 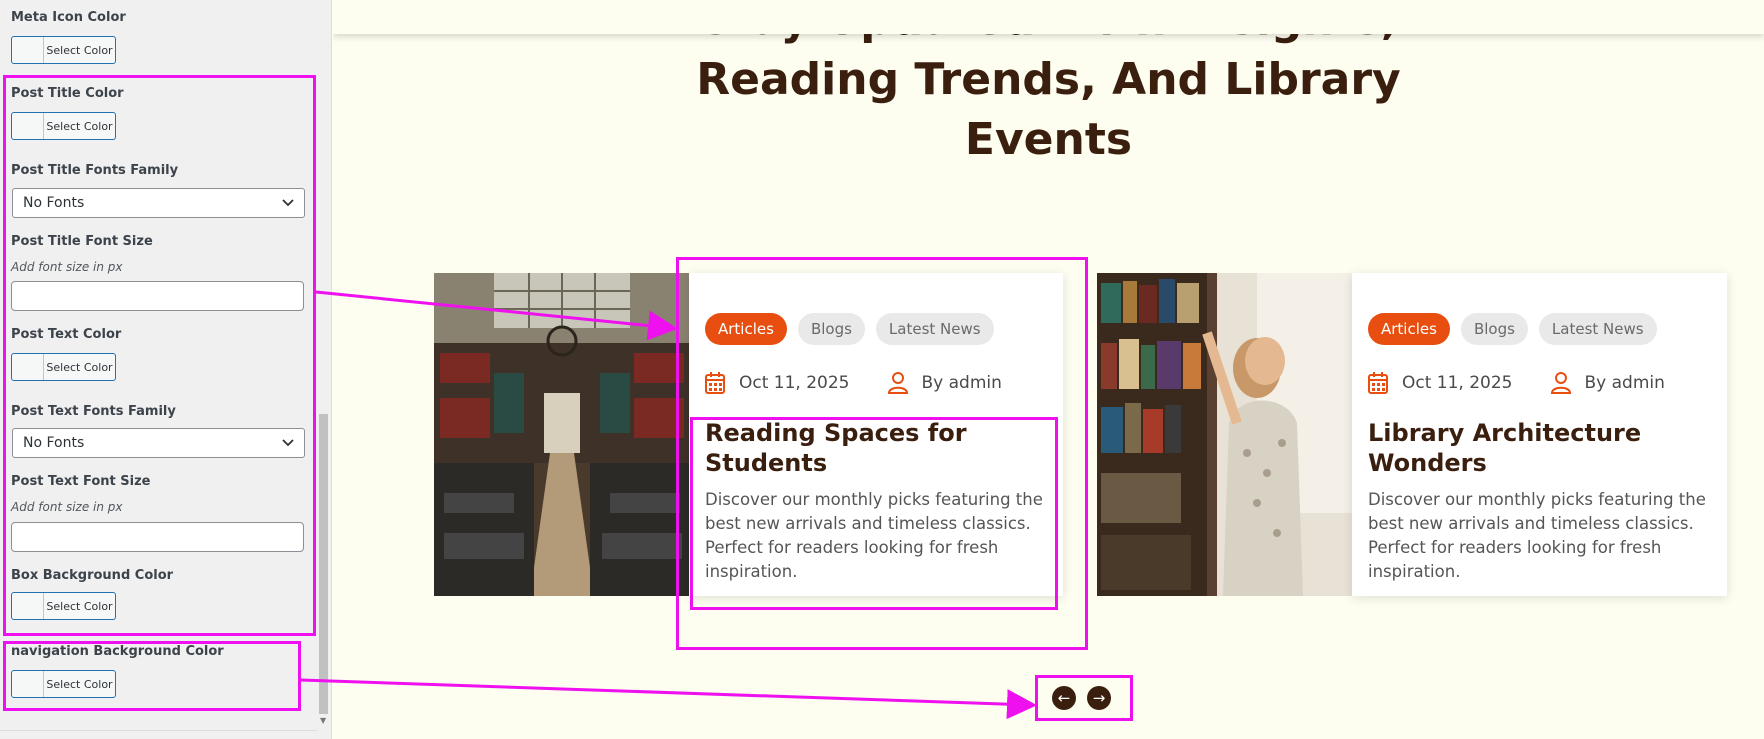 I want to click on post-title-color-label: Post Title Color, so click(x=67, y=93).